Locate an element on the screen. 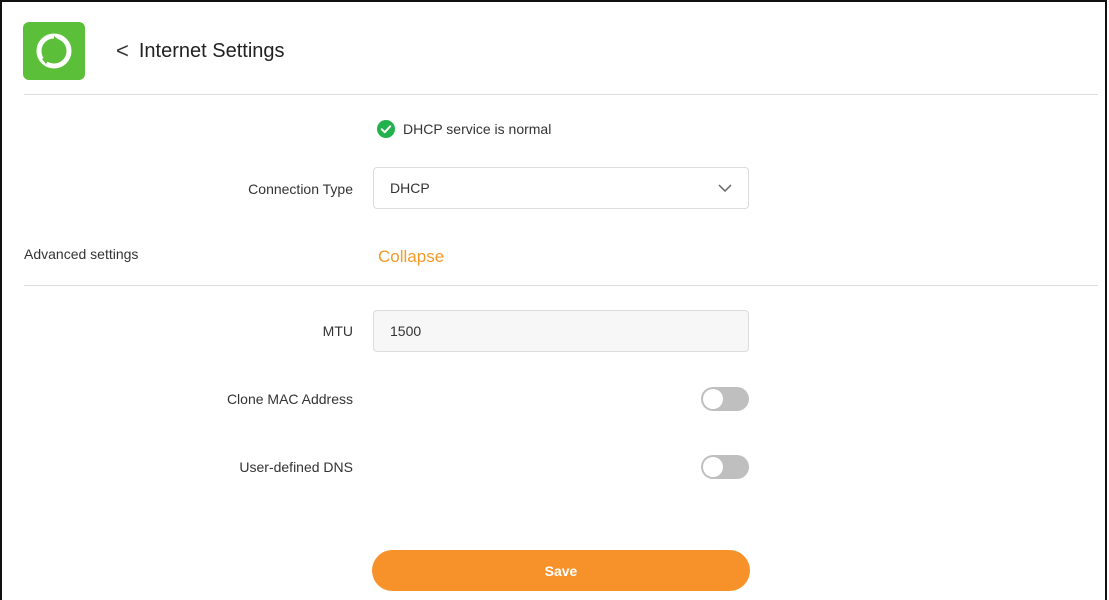 This screenshot has width=1109, height=600. connection-type-label: Connection Type is located at coordinates (300, 189).